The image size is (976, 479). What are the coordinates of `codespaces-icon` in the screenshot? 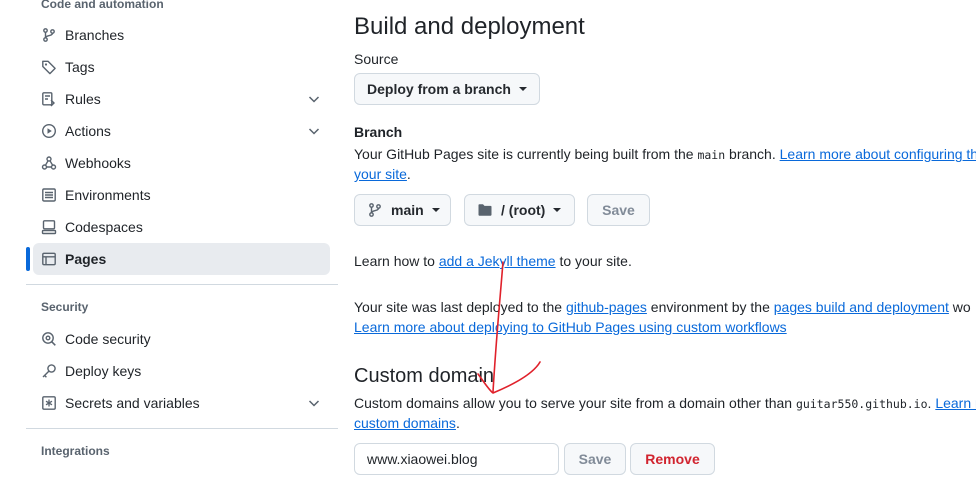 It's located at (49, 227).